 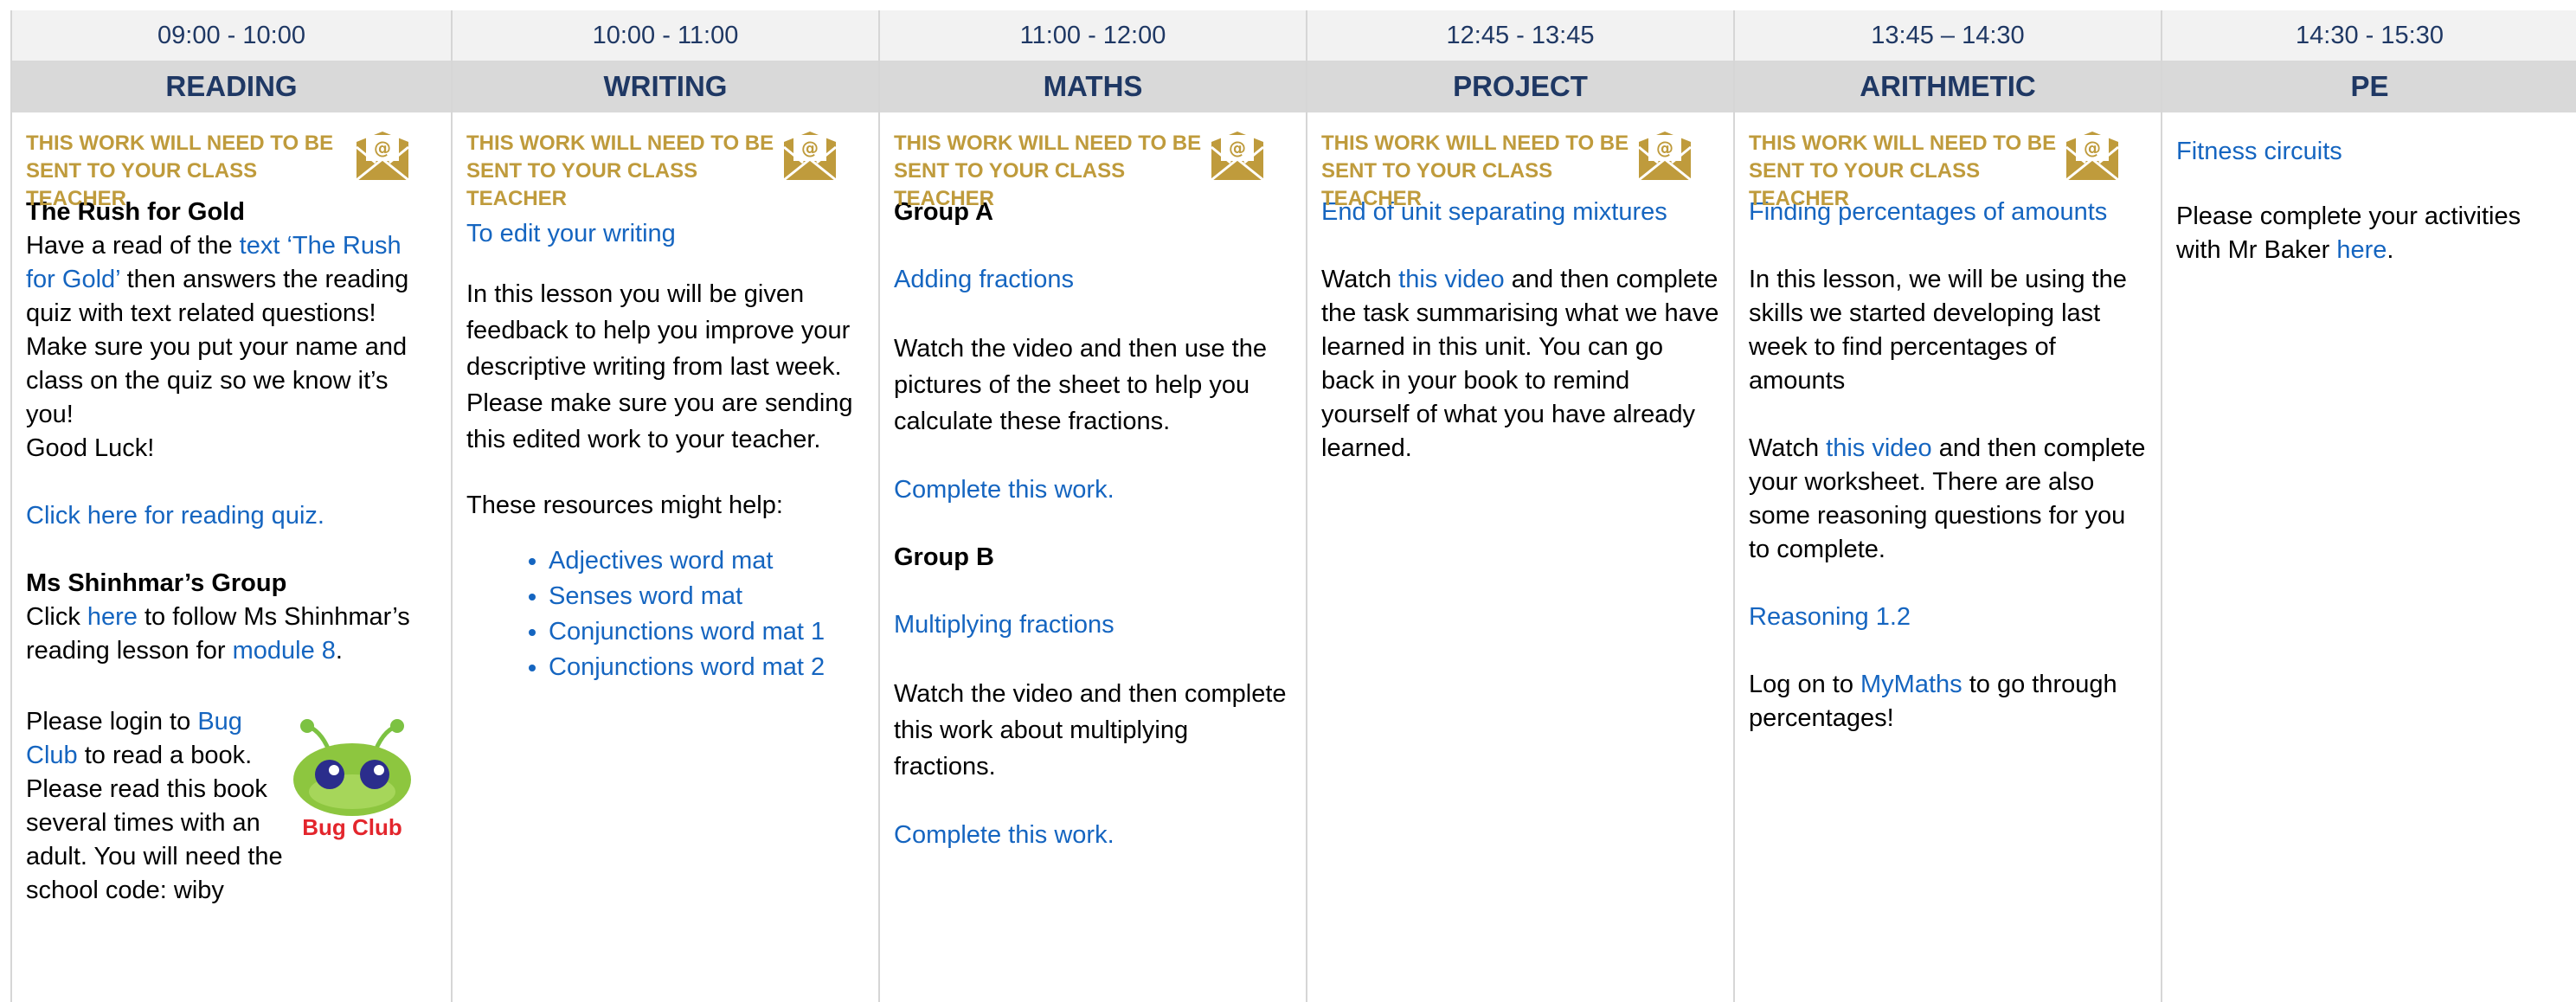 What do you see at coordinates (352, 827) in the screenshot?
I see `bug-club-logo-text: Bug Club` at bounding box center [352, 827].